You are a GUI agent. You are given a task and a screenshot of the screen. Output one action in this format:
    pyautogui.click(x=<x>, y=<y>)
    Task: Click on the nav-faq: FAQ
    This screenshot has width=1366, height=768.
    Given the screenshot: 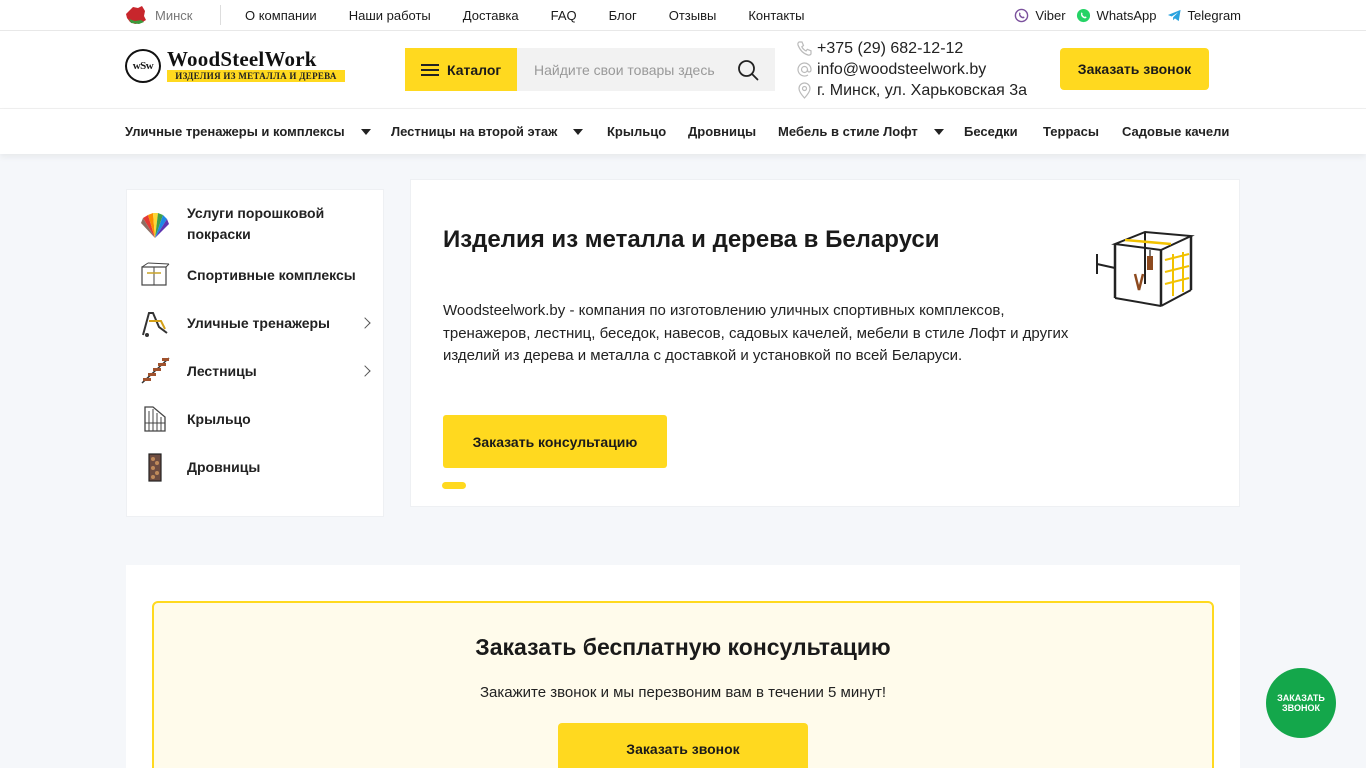 What is the action you would take?
    pyautogui.click(x=564, y=15)
    